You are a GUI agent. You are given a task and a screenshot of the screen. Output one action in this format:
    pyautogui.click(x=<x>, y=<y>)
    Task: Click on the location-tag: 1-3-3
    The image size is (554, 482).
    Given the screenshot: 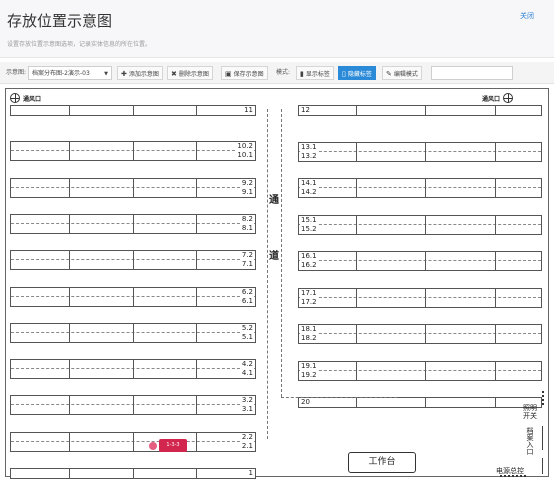 What is the action you would take?
    pyautogui.click(x=173, y=445)
    